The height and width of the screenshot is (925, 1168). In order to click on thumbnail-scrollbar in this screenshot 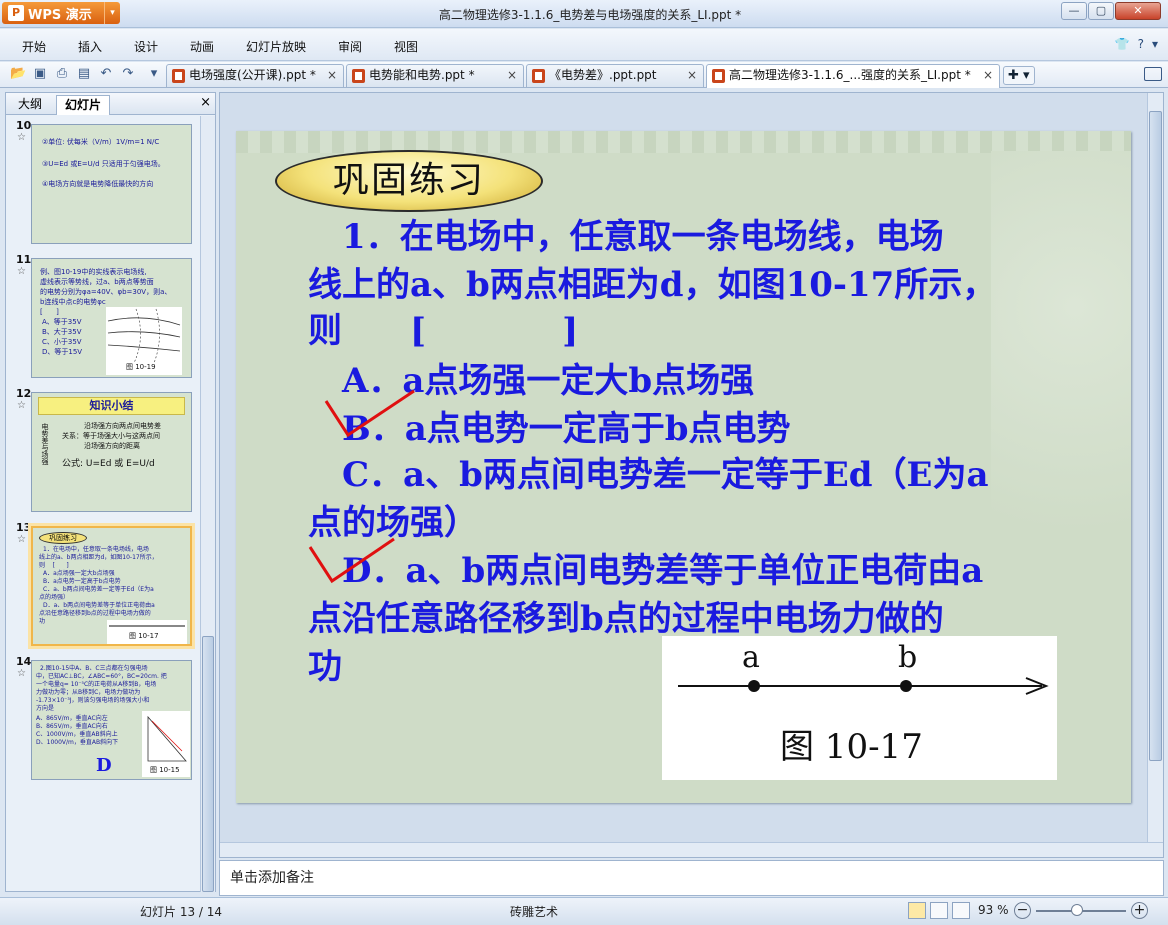, I will do `click(207, 504)`.